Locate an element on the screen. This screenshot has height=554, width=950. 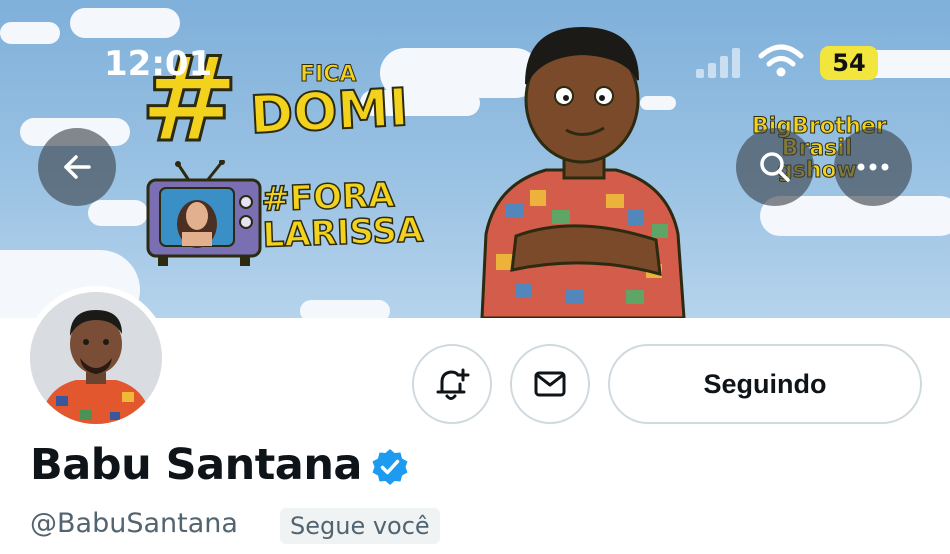
search-icon is located at coordinates (775, 167).